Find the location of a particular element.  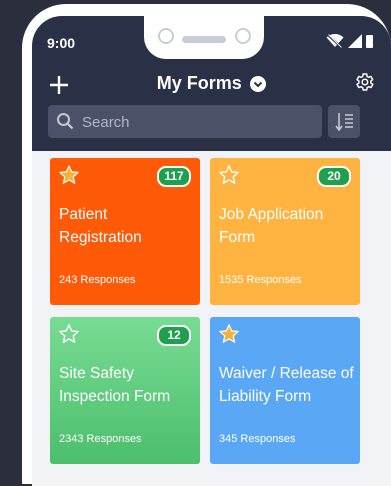

form-name: Site Safety Inspection Form is located at coordinates (115, 385).